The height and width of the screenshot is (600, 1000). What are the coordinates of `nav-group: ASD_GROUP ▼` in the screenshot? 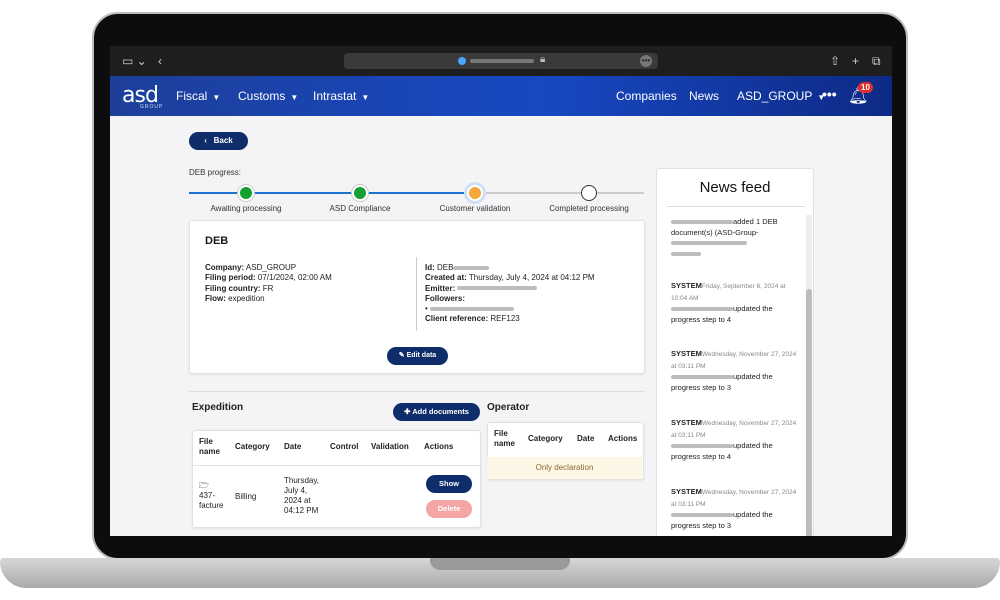 It's located at (781, 96).